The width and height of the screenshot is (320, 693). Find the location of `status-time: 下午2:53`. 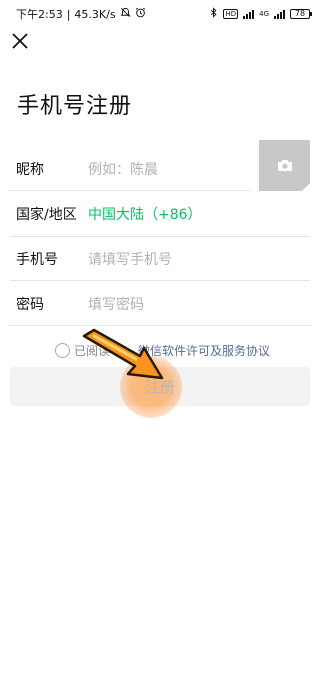

status-time: 下午2:53 is located at coordinates (39, 14).